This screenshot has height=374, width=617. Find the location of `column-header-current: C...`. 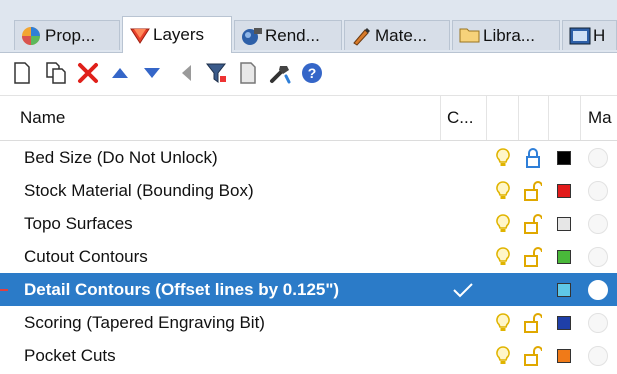

column-header-current: C... is located at coordinates (463, 118).